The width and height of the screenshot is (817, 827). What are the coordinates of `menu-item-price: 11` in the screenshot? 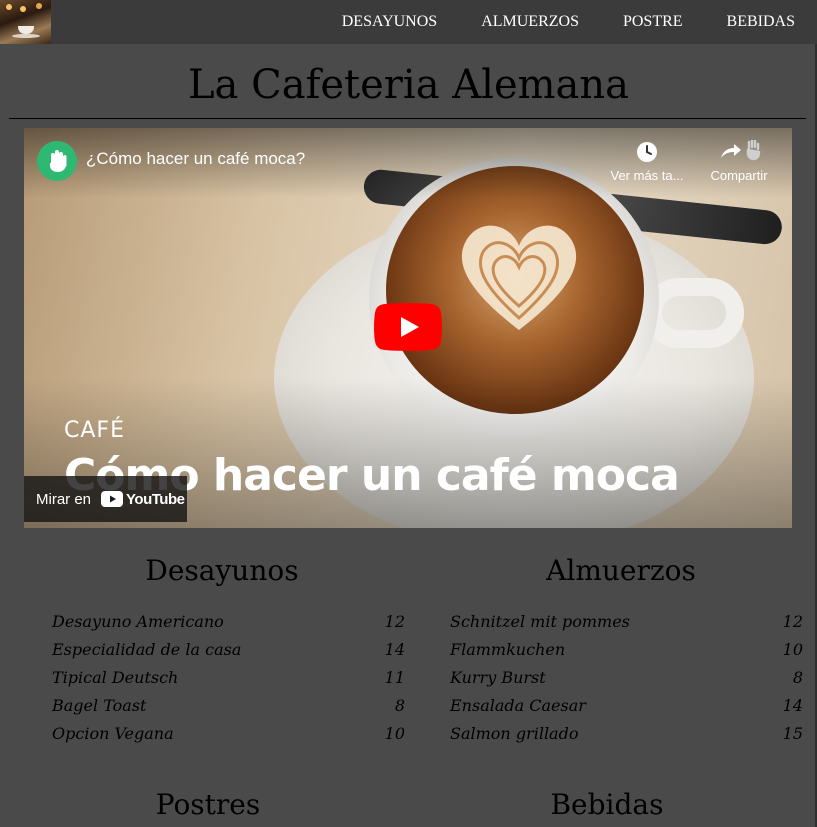 It's located at (394, 677).